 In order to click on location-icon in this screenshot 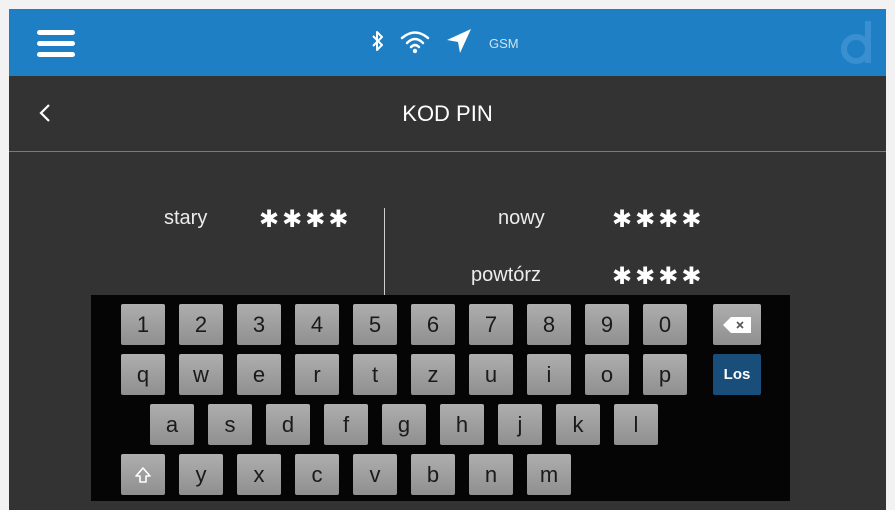, I will do `click(459, 43)`.